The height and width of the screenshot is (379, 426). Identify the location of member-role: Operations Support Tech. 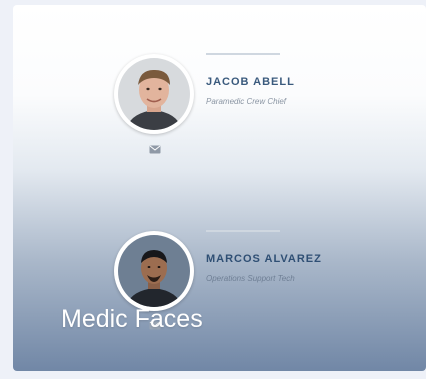
(250, 278).